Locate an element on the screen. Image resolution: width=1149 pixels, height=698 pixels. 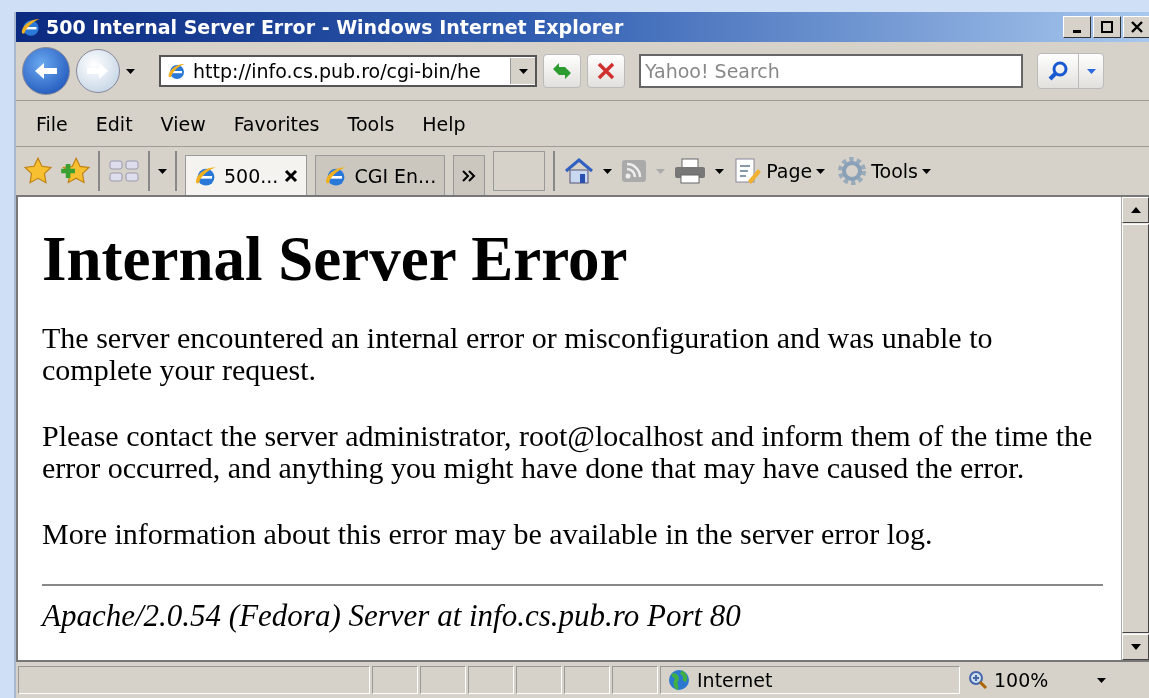
zoom-icon is located at coordinates (978, 680).